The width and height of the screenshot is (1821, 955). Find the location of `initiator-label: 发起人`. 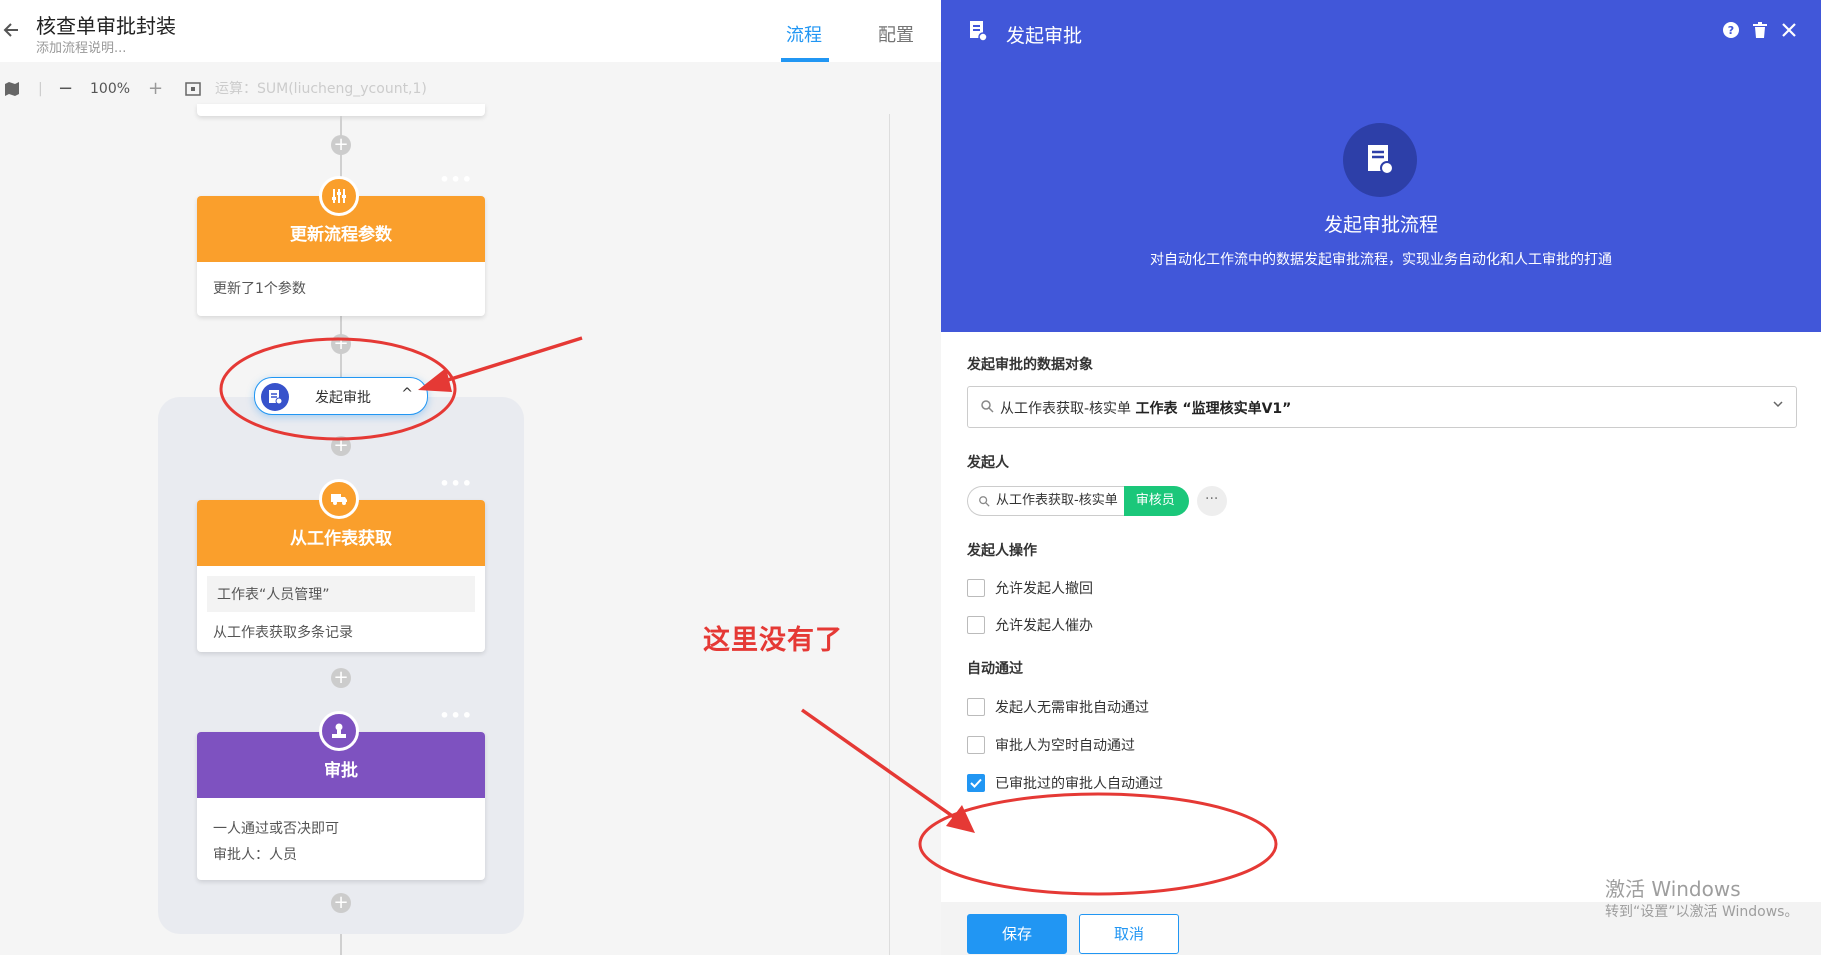

initiator-label: 发起人 is located at coordinates (988, 463).